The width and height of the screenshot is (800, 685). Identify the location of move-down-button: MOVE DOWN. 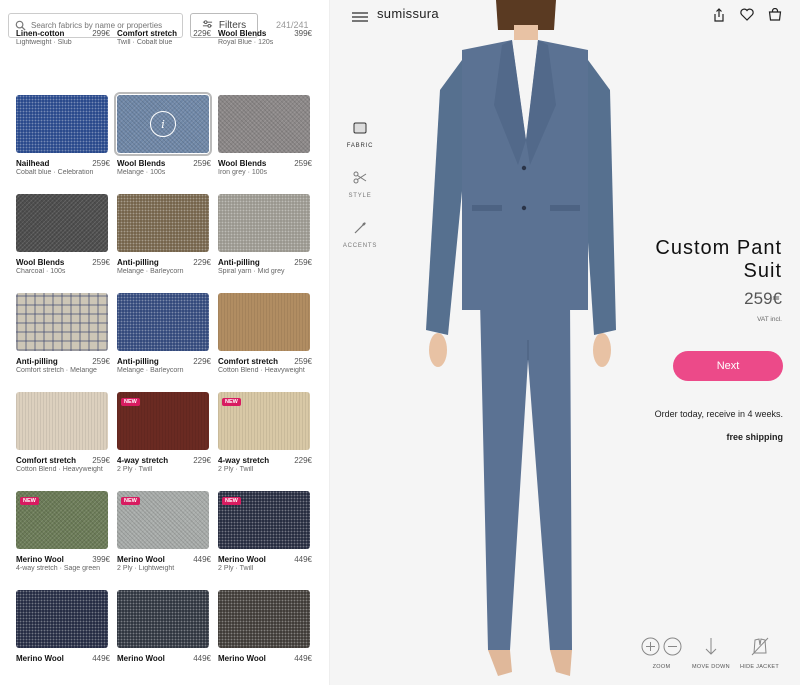
(711, 653).